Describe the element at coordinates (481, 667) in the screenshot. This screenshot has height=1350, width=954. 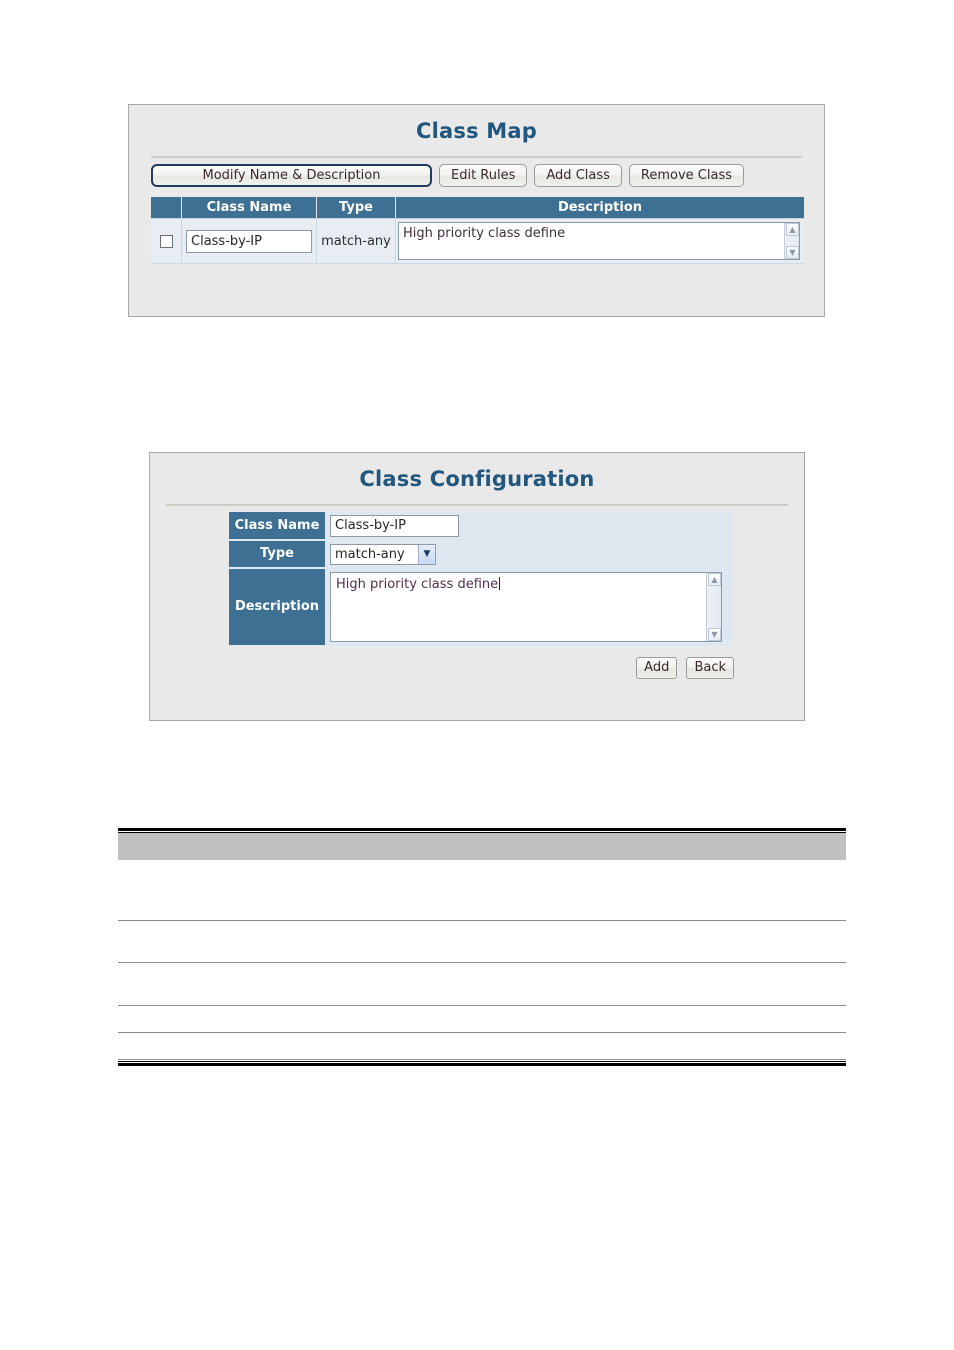
I see `class-configuration-actions: Add Back` at that location.